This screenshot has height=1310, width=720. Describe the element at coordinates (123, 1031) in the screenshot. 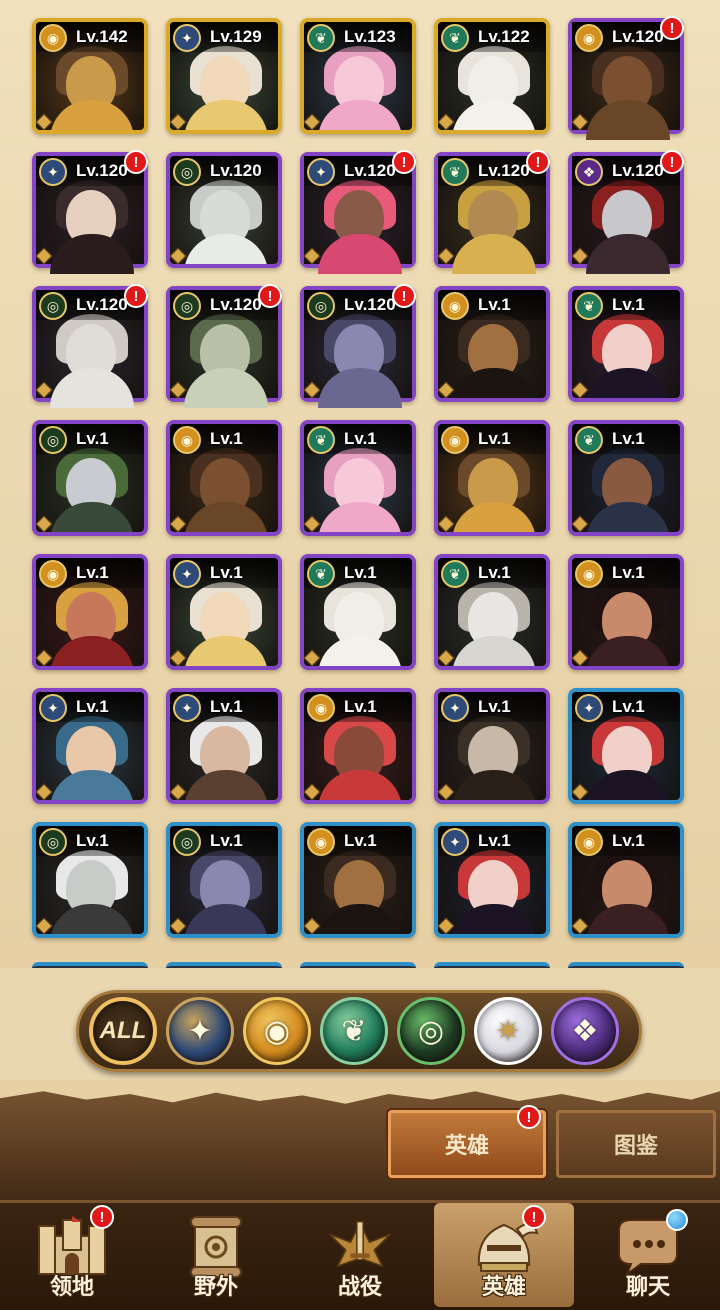

I see `filter-all-button: ALL` at that location.